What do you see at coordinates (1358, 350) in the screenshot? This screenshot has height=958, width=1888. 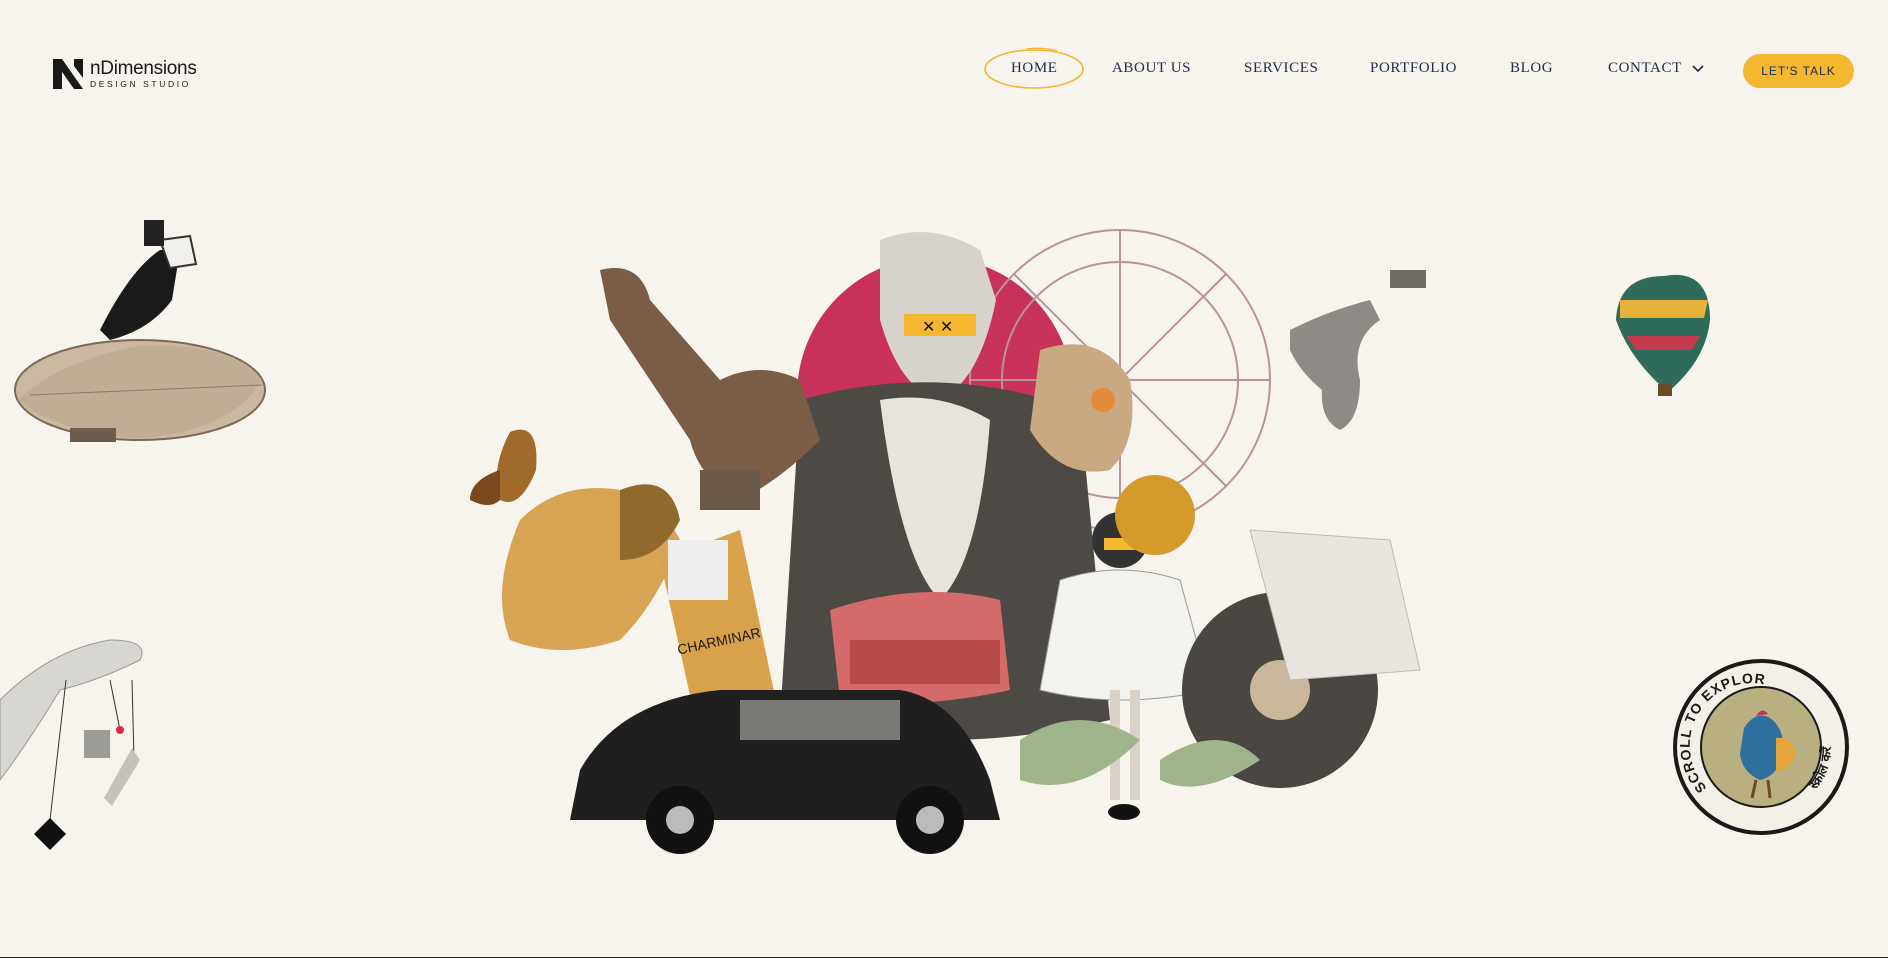 I see `tap-illustration` at bounding box center [1358, 350].